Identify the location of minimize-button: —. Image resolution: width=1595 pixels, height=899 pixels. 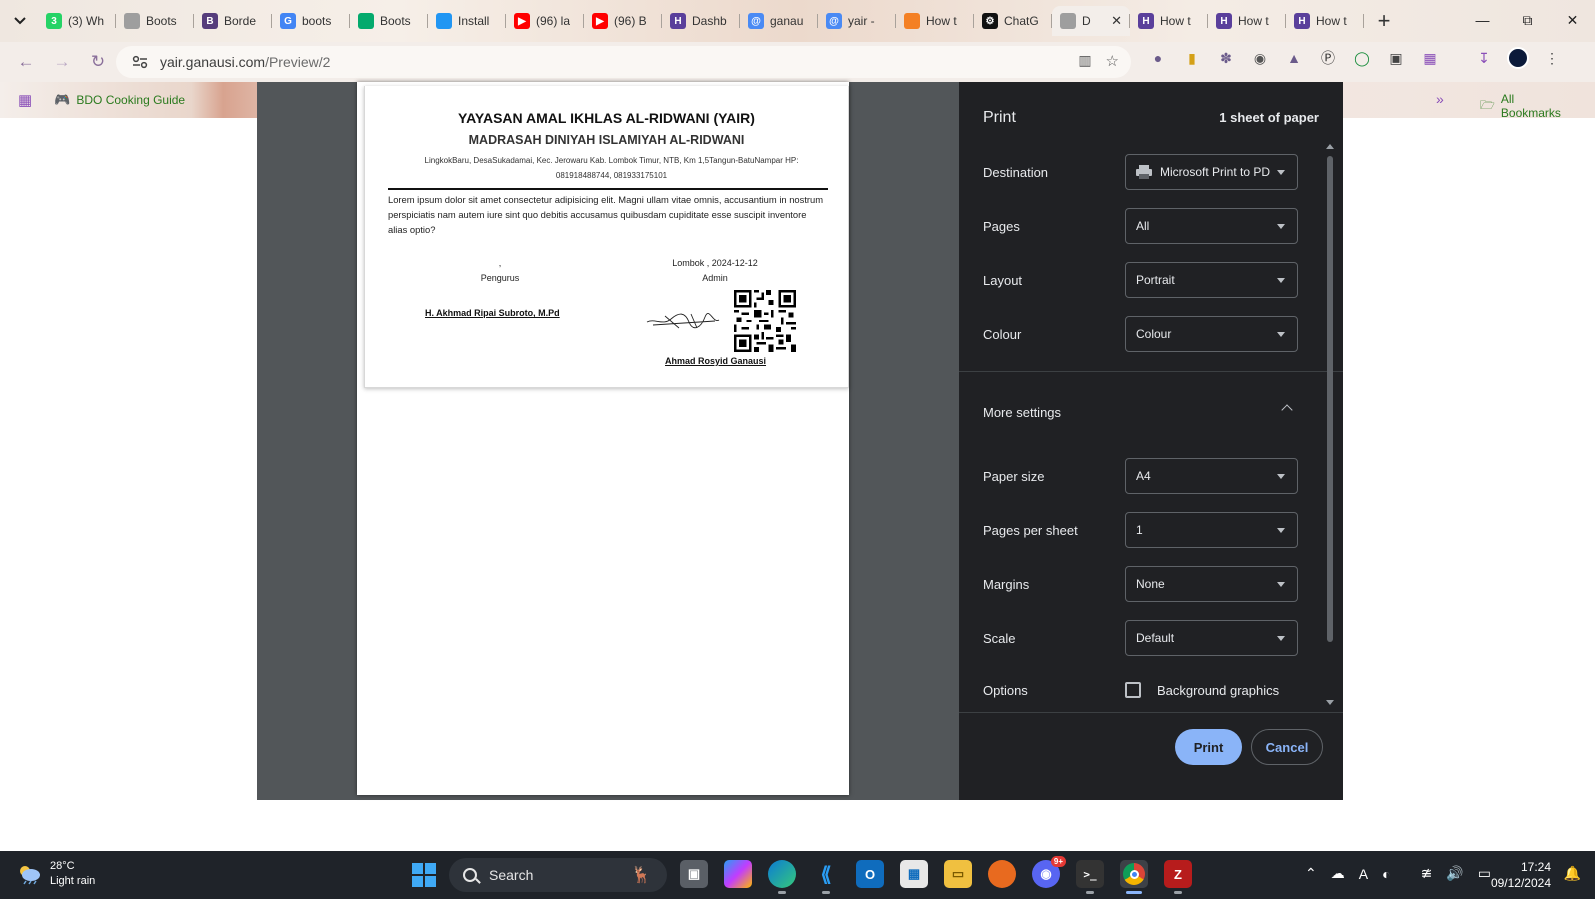
(1482, 20).